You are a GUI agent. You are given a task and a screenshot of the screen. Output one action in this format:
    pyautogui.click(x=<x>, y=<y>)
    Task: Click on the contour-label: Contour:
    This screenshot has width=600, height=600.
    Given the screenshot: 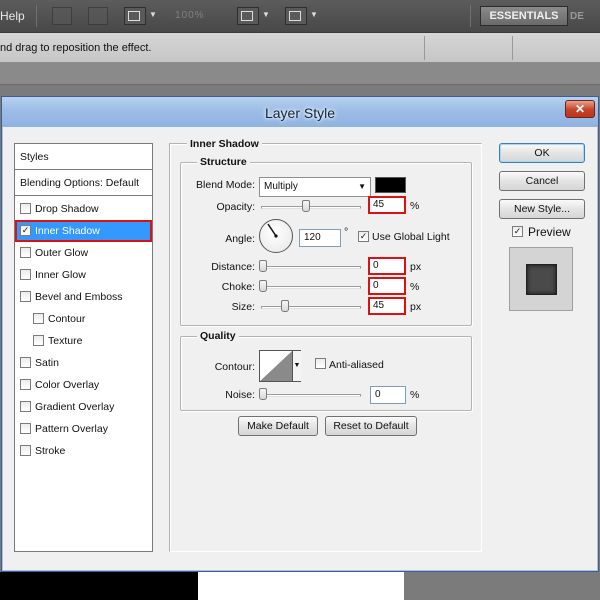 What is the action you would take?
    pyautogui.click(x=234, y=367)
    